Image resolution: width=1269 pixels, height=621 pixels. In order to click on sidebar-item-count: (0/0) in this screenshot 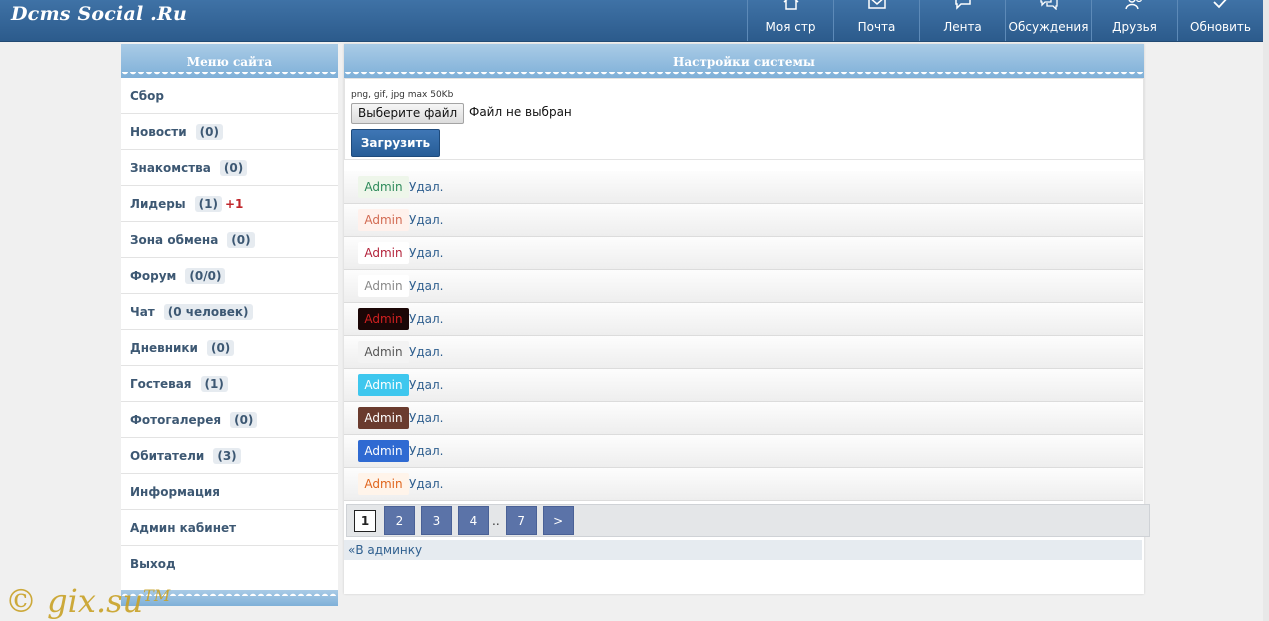, I will do `click(205, 275)`.